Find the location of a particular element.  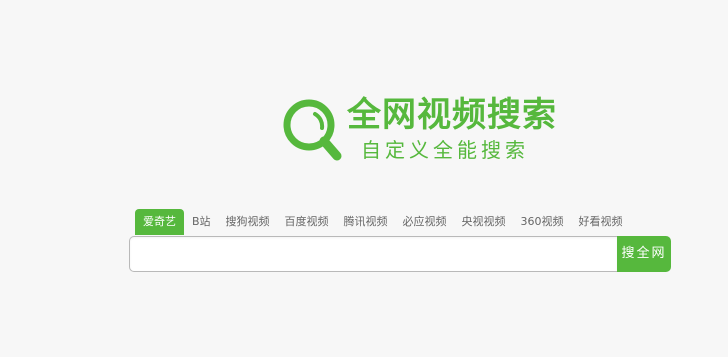

tab-tencent-video: 腾讯视频 is located at coordinates (366, 222).